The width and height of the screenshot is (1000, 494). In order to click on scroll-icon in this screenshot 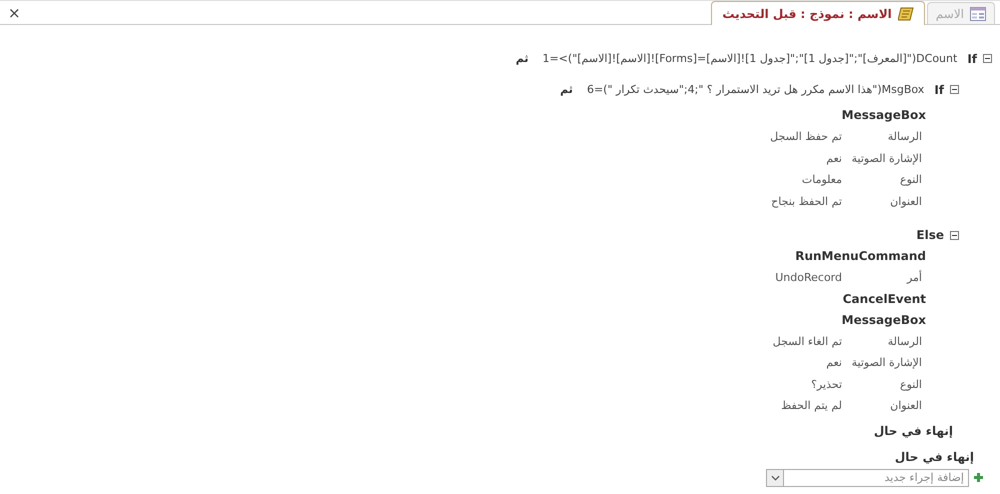, I will do `click(906, 13)`.